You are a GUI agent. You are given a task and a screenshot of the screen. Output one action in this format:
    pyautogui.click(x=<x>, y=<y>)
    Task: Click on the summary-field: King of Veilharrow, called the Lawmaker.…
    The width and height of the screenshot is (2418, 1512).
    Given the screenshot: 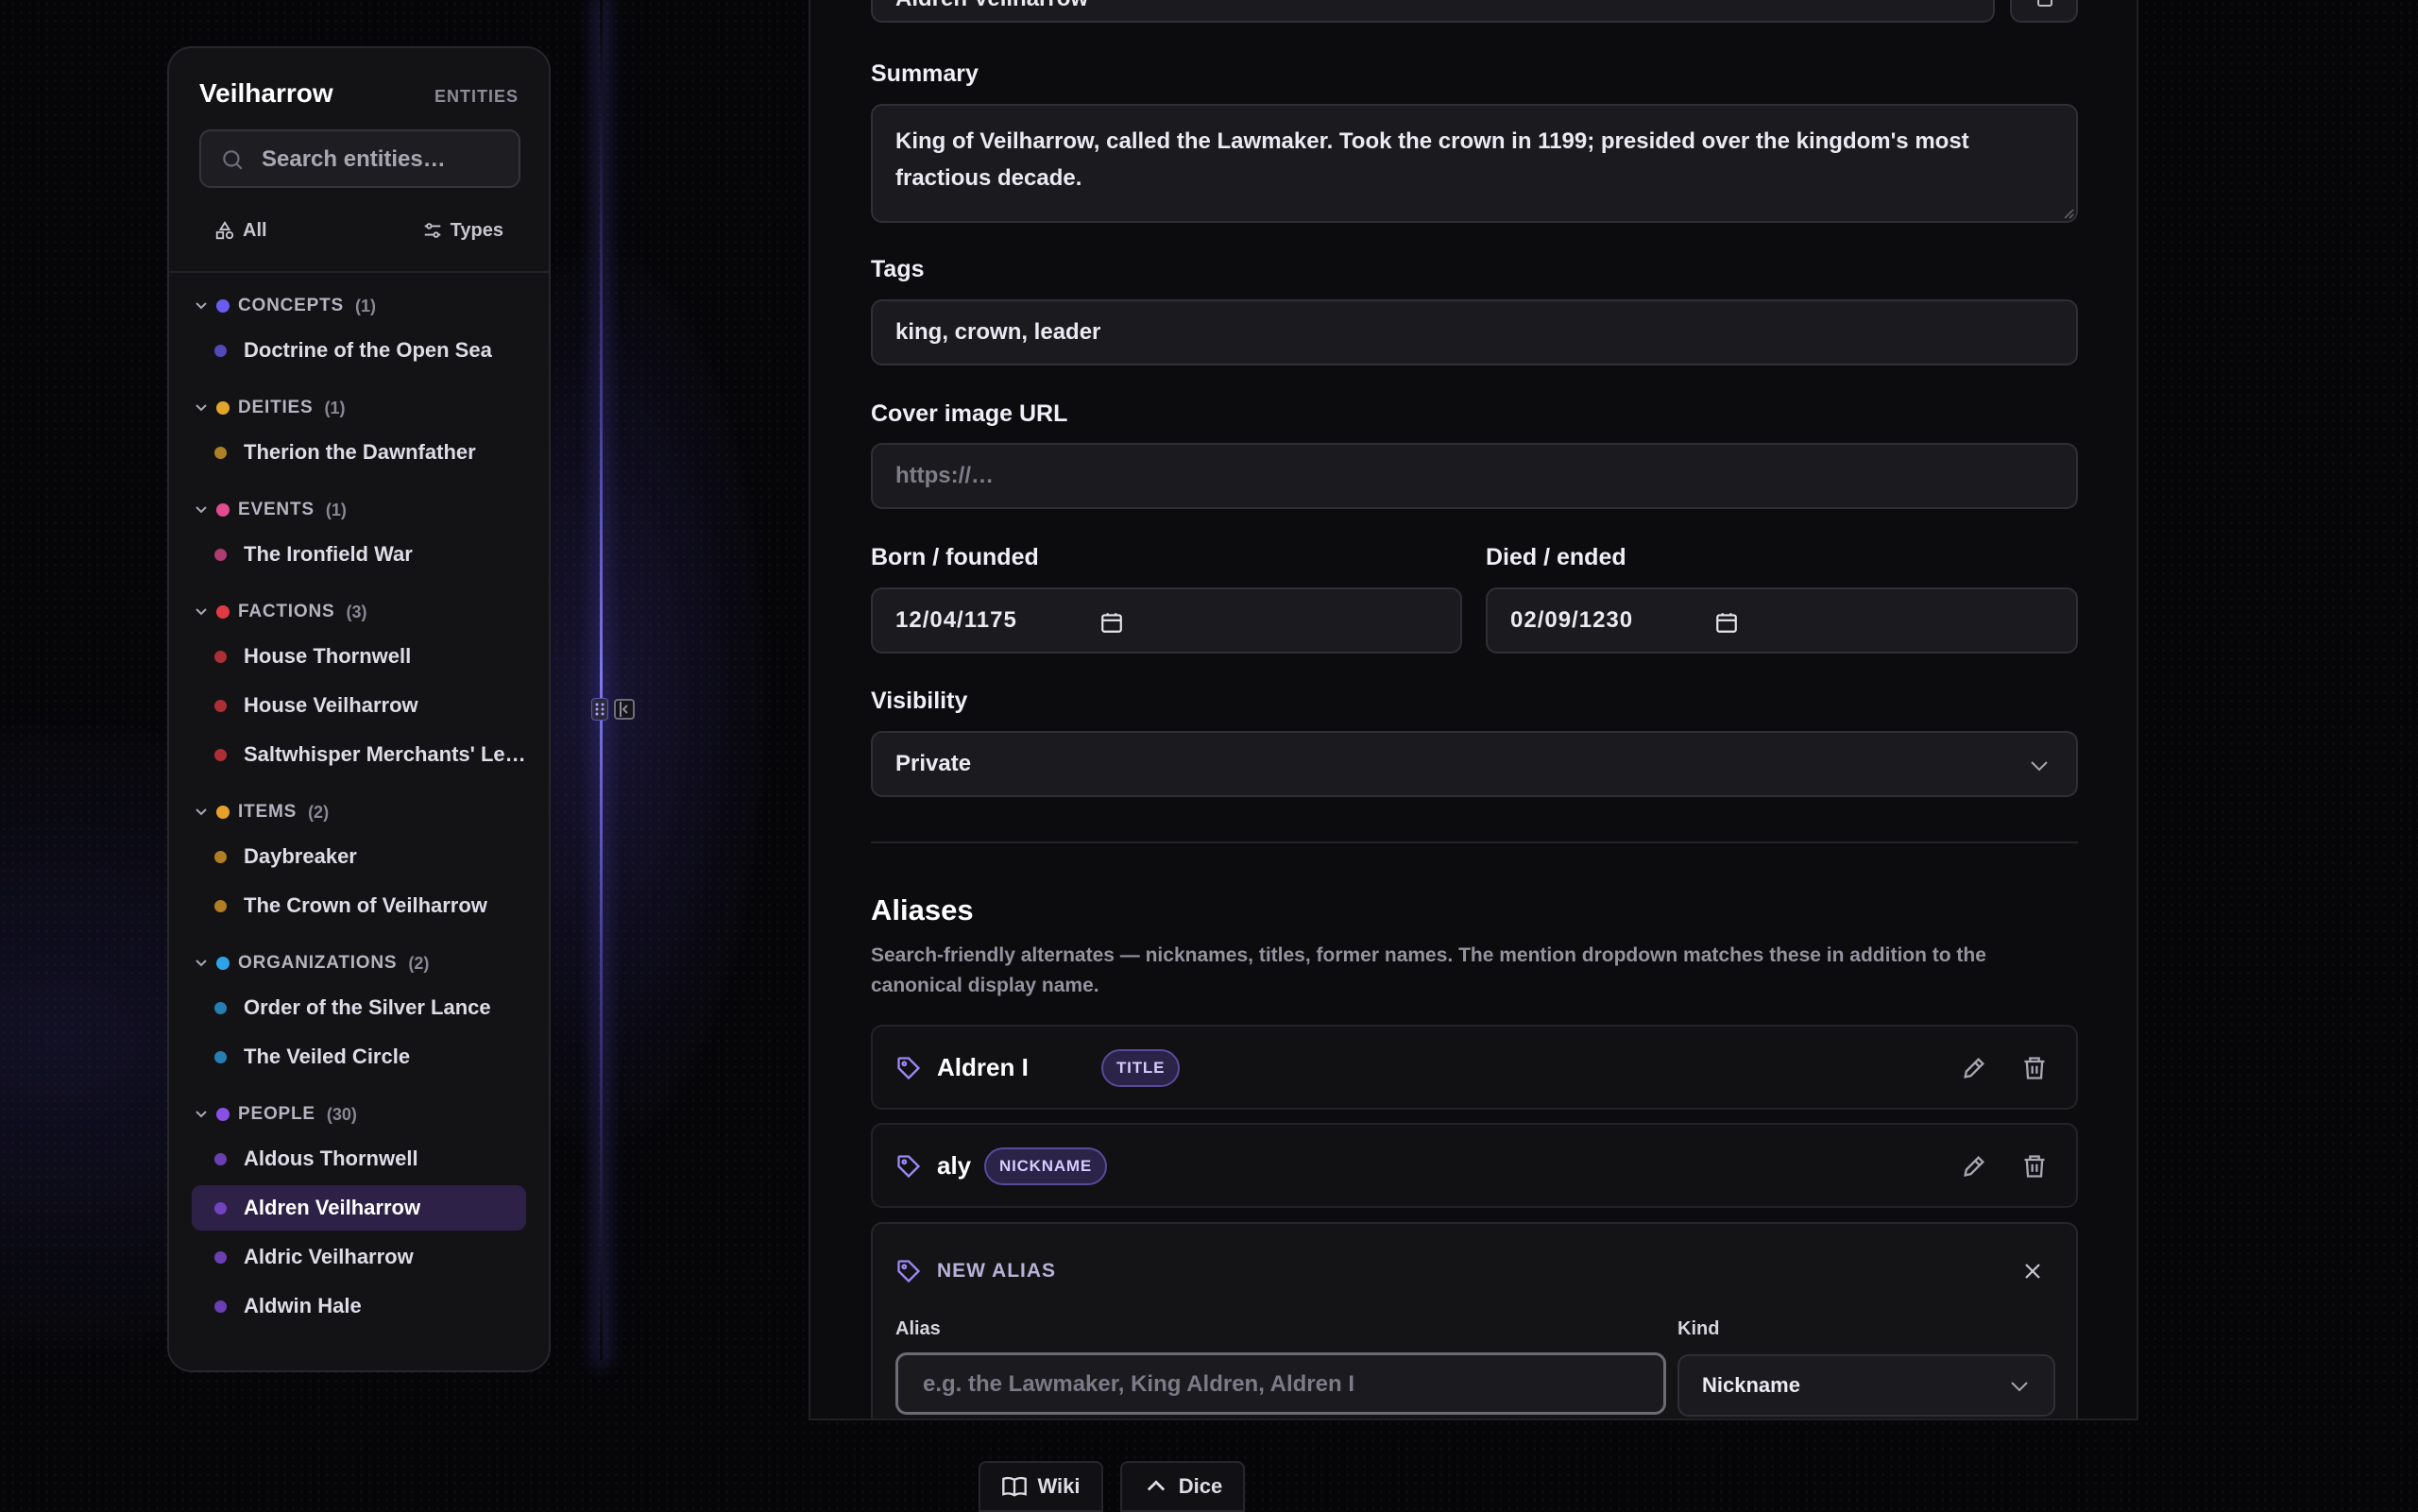 What is the action you would take?
    pyautogui.click(x=1475, y=163)
    